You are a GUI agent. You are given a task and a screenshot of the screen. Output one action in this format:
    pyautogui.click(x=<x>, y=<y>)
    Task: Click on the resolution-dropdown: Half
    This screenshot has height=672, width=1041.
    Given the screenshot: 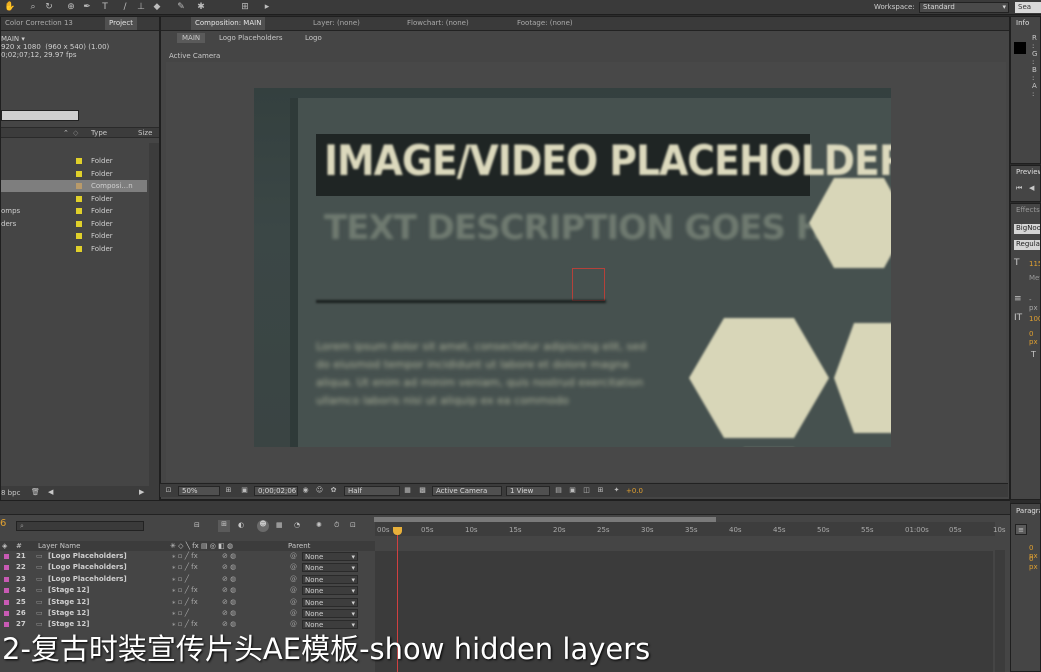 What is the action you would take?
    pyautogui.click(x=372, y=491)
    